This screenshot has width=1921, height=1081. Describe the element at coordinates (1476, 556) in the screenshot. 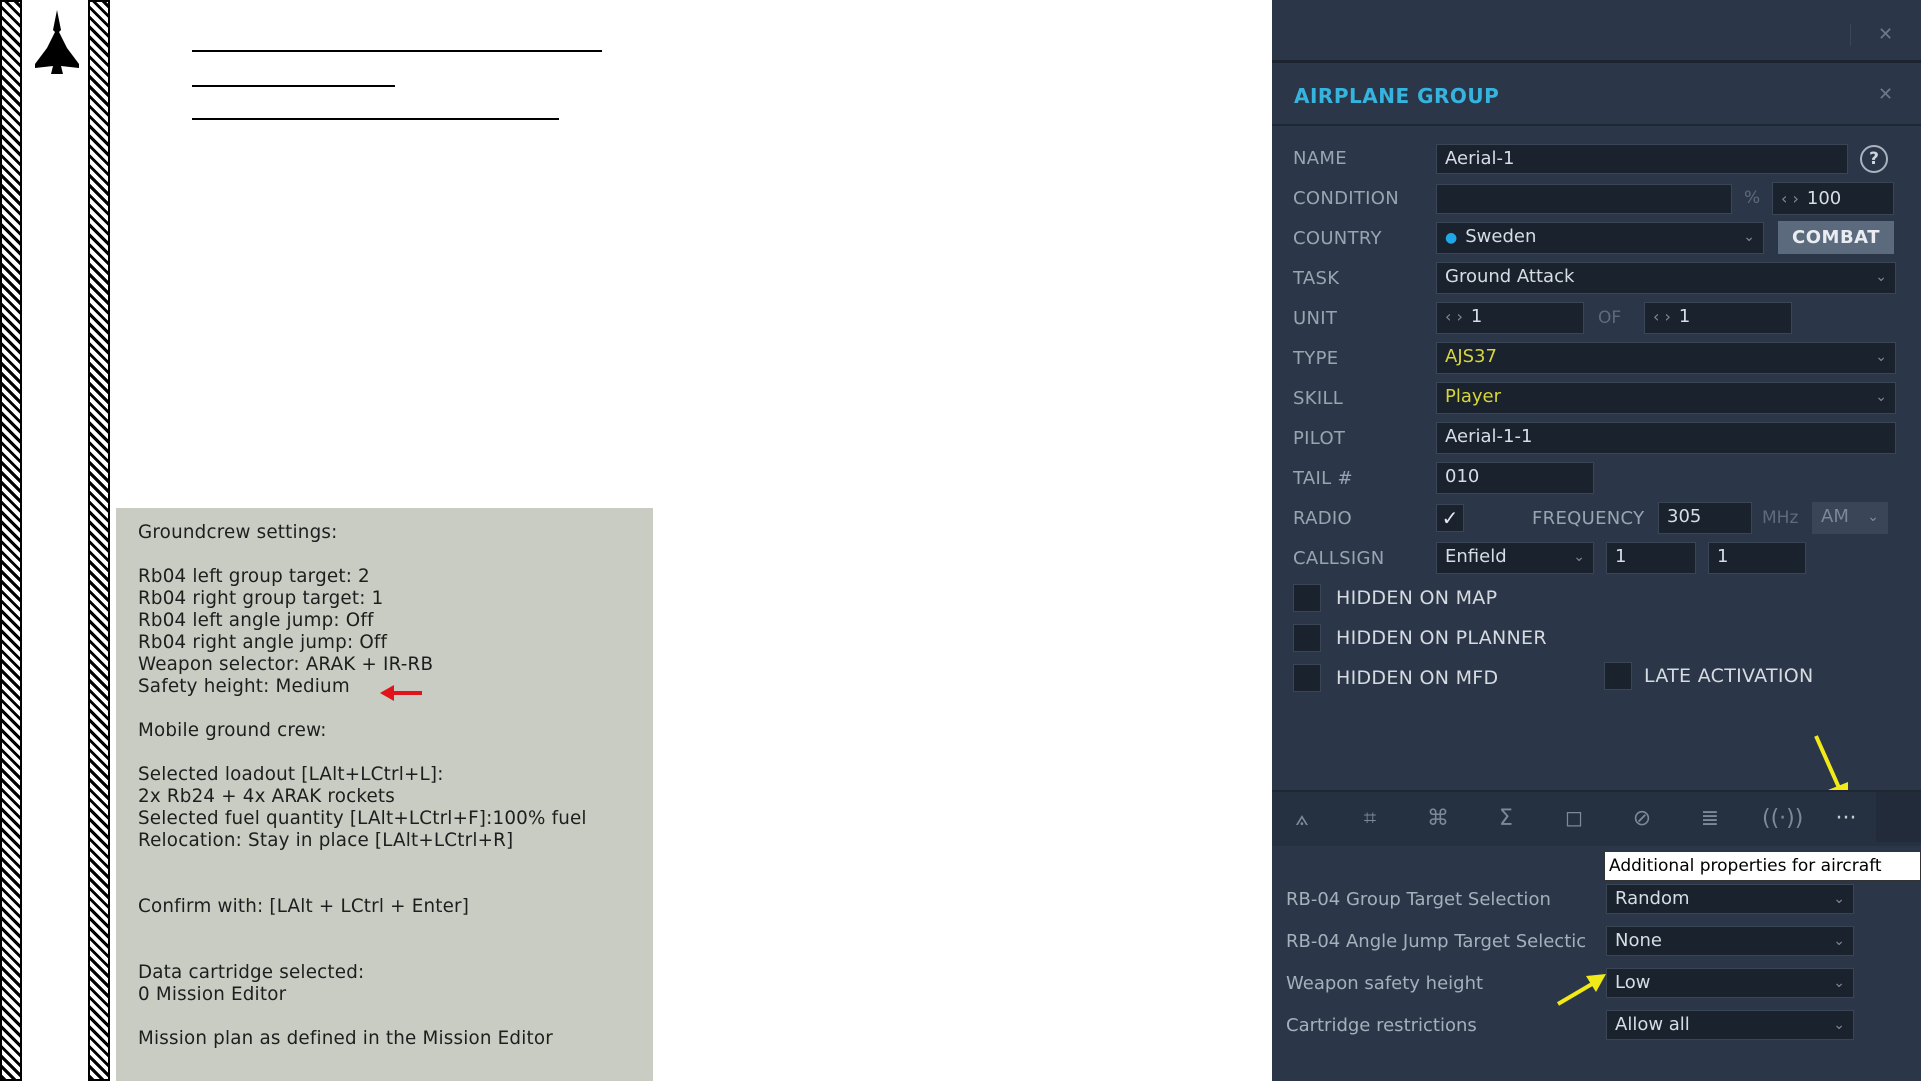

I see `callsign-value: Enfield` at that location.